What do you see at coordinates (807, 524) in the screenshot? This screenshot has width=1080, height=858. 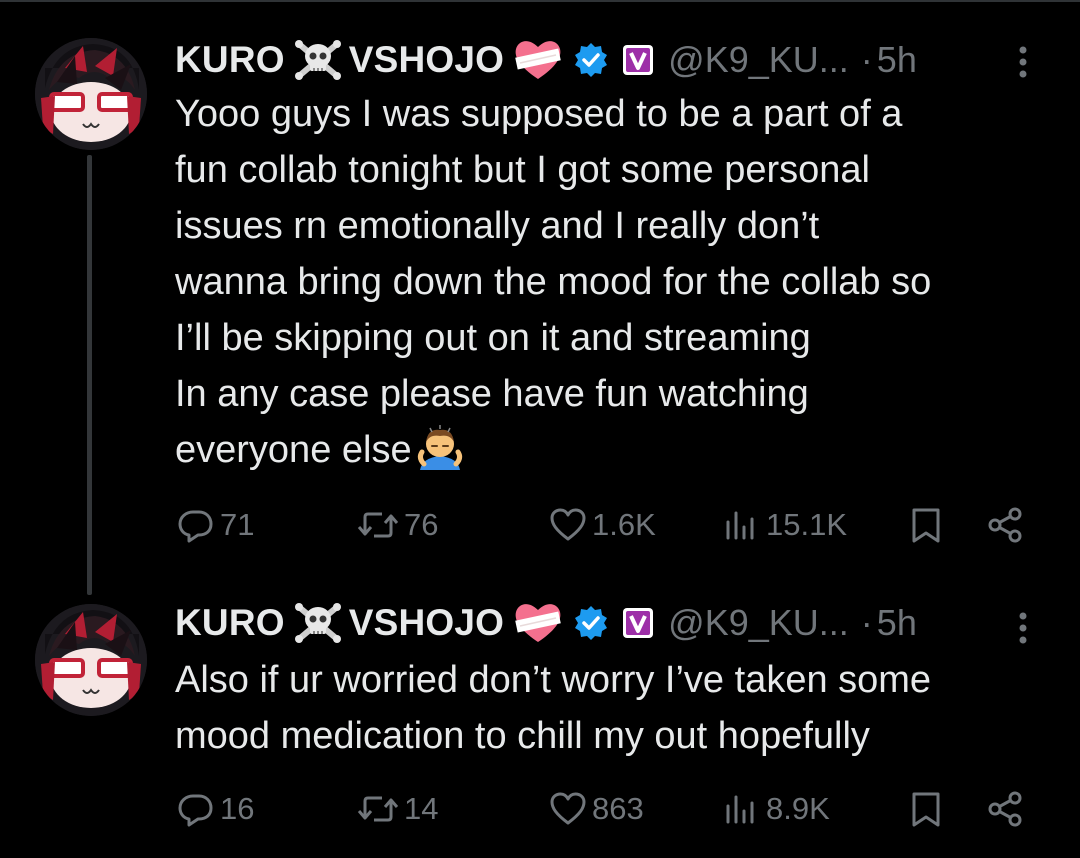 I see `views-count: 15.1K` at bounding box center [807, 524].